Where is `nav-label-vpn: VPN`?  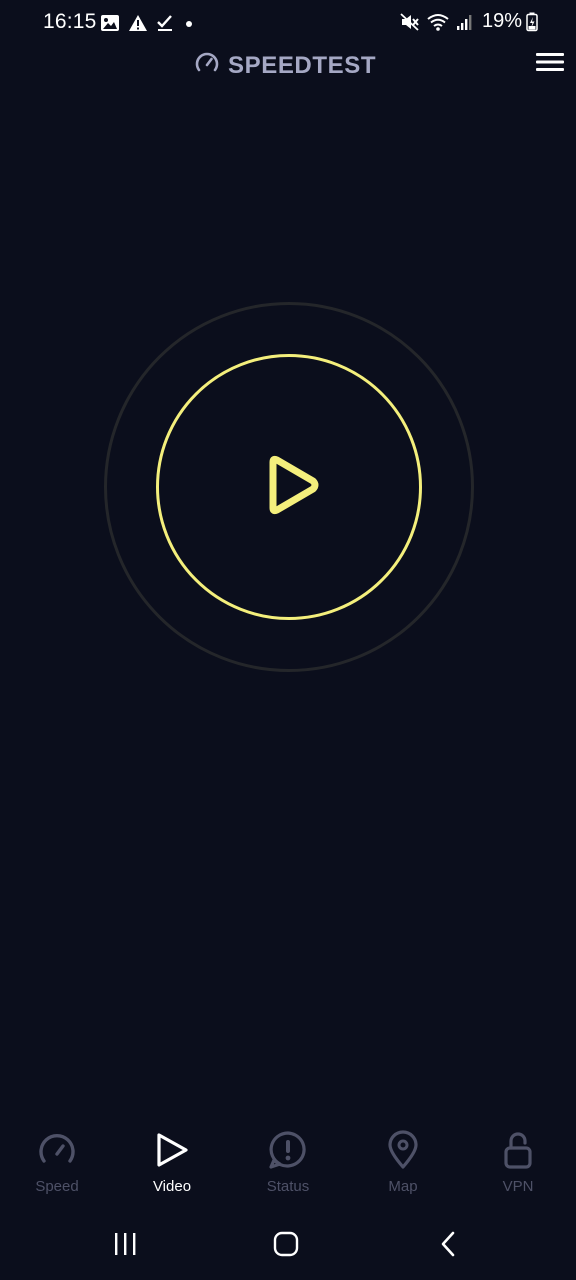
nav-label-vpn: VPN is located at coordinates (518, 1186).